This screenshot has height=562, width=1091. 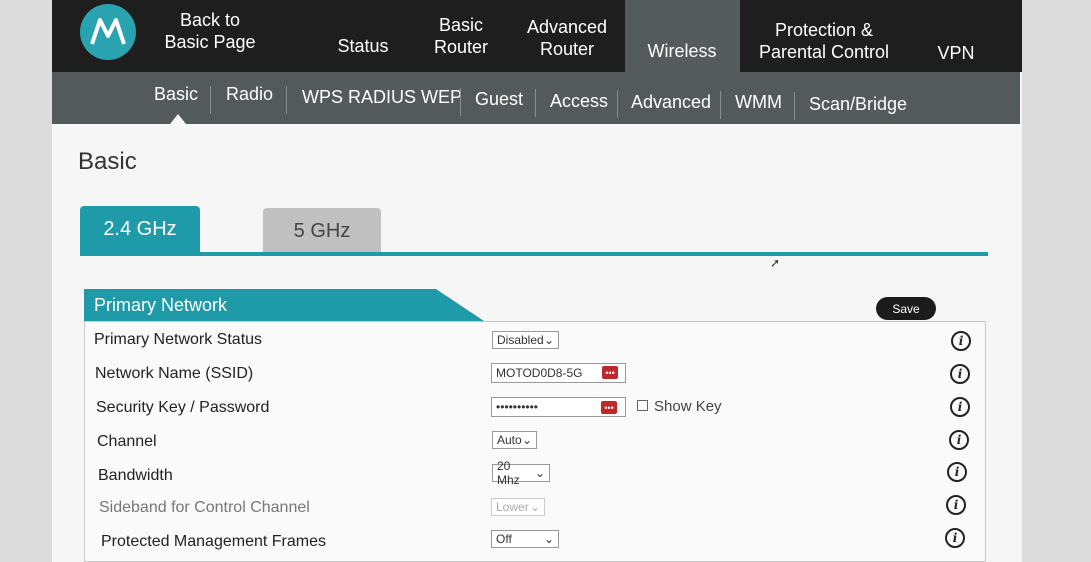 I want to click on nav-advanced-router: Advanced Router, so click(x=567, y=38).